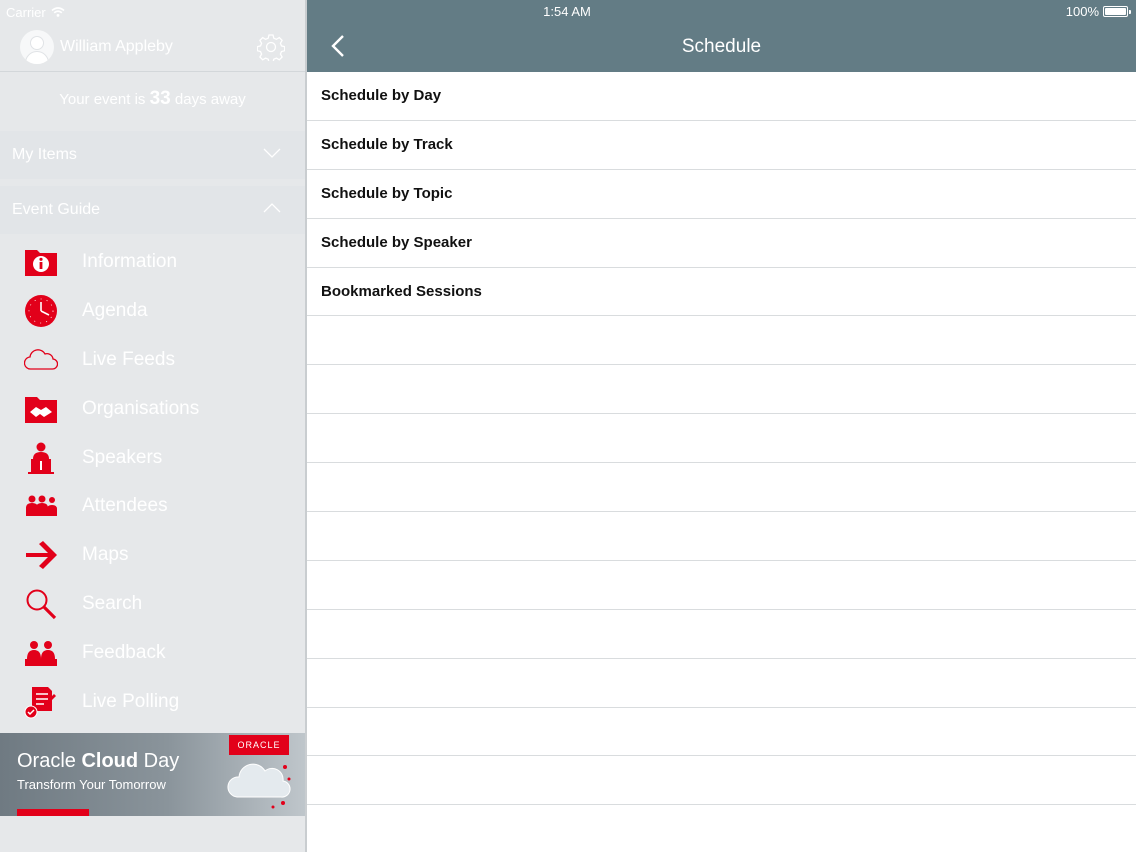 This screenshot has width=1136, height=852. I want to click on banner-title-bold: Cloud, so click(110, 761).